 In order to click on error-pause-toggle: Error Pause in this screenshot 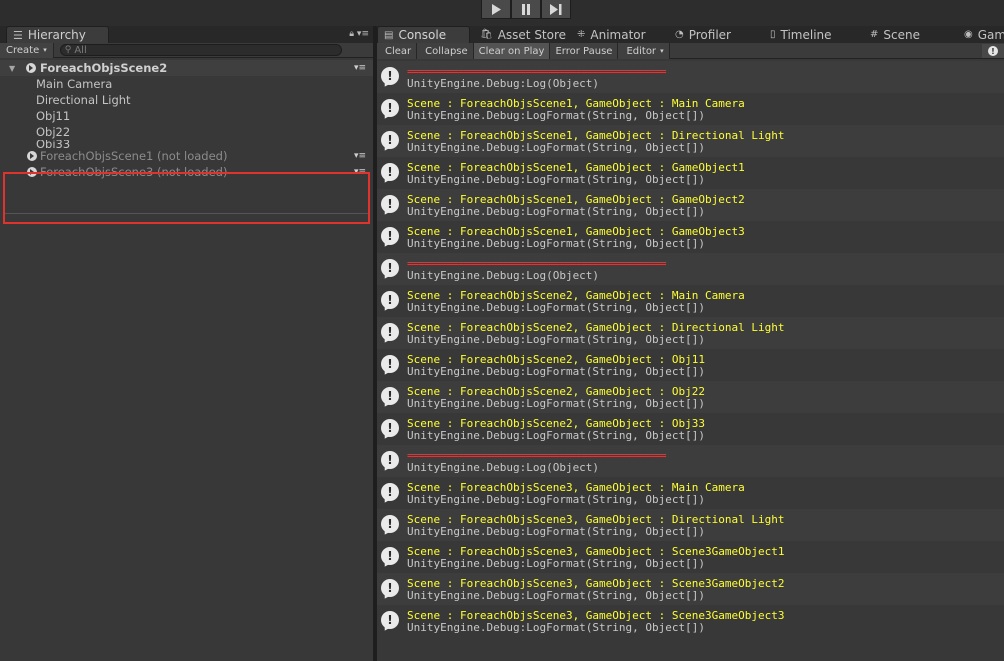, I will do `click(584, 51)`.